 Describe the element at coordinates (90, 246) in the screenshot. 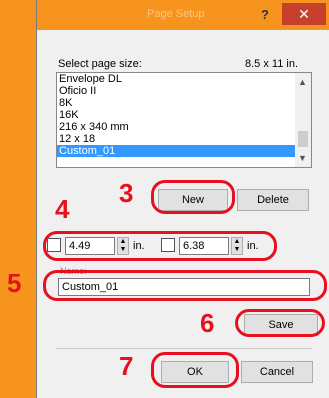

I see `width-field: 4.49` at that location.